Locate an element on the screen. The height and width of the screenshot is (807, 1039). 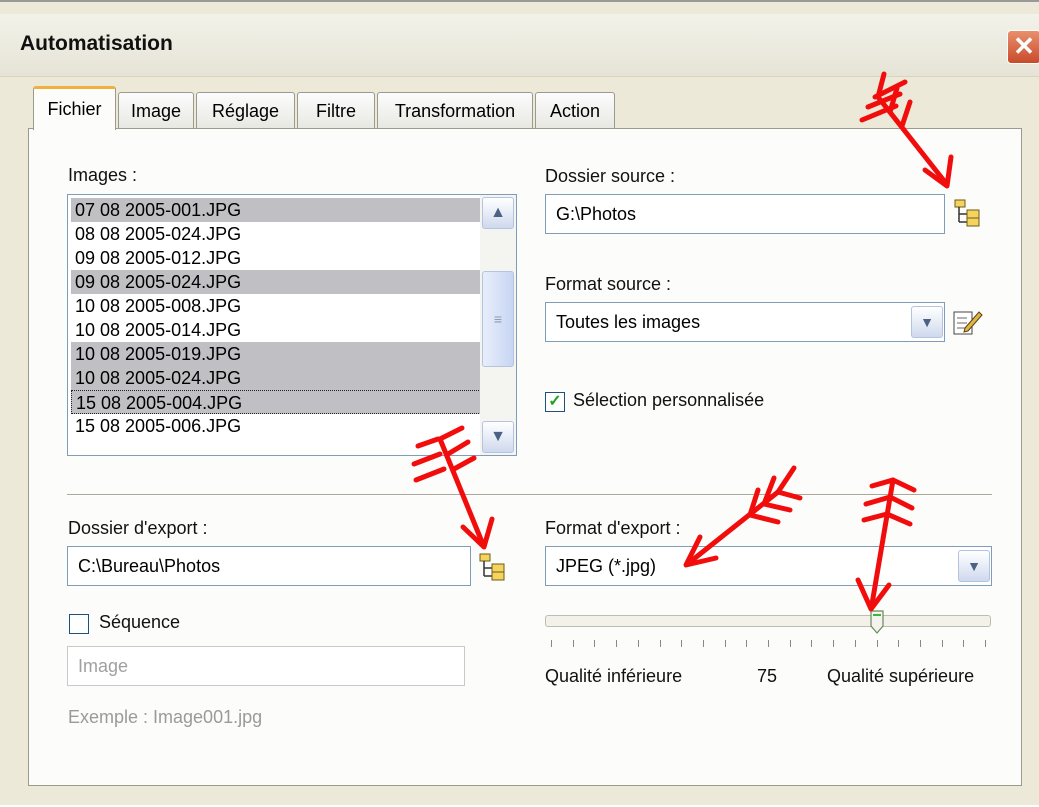
sequence-checkbox is located at coordinates (79, 624).